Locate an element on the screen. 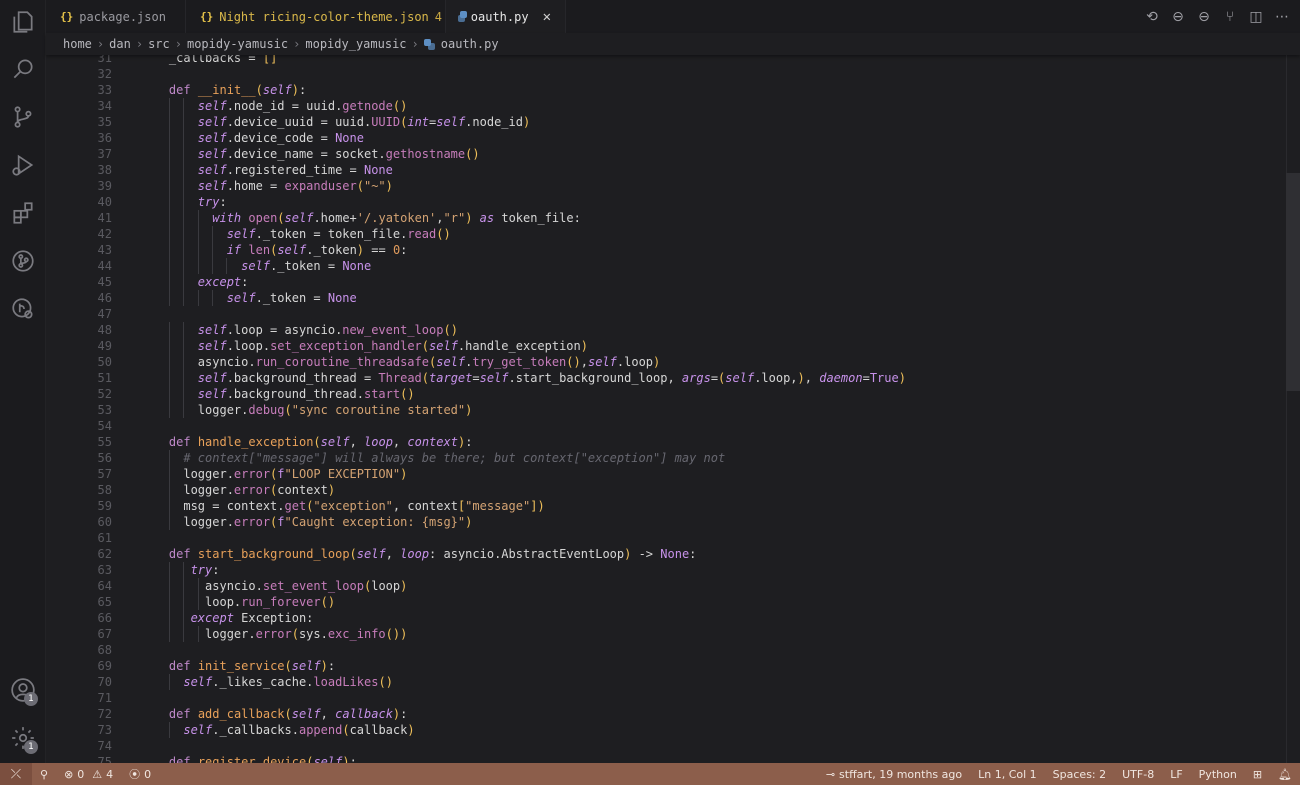 Image resolution: width=1300 pixels, height=785 pixels. code-line: 52 self.background_thread.start() is located at coordinates (666, 394).